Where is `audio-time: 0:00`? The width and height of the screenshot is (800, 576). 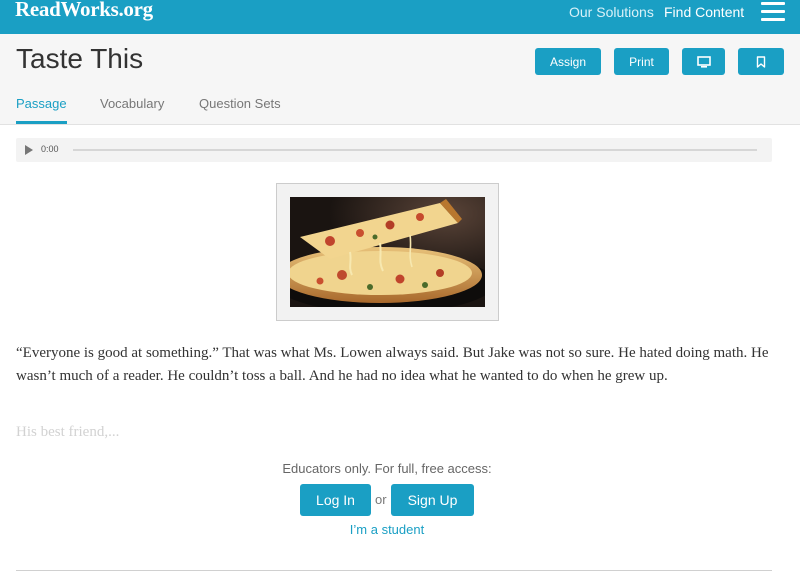 audio-time: 0:00 is located at coordinates (50, 149).